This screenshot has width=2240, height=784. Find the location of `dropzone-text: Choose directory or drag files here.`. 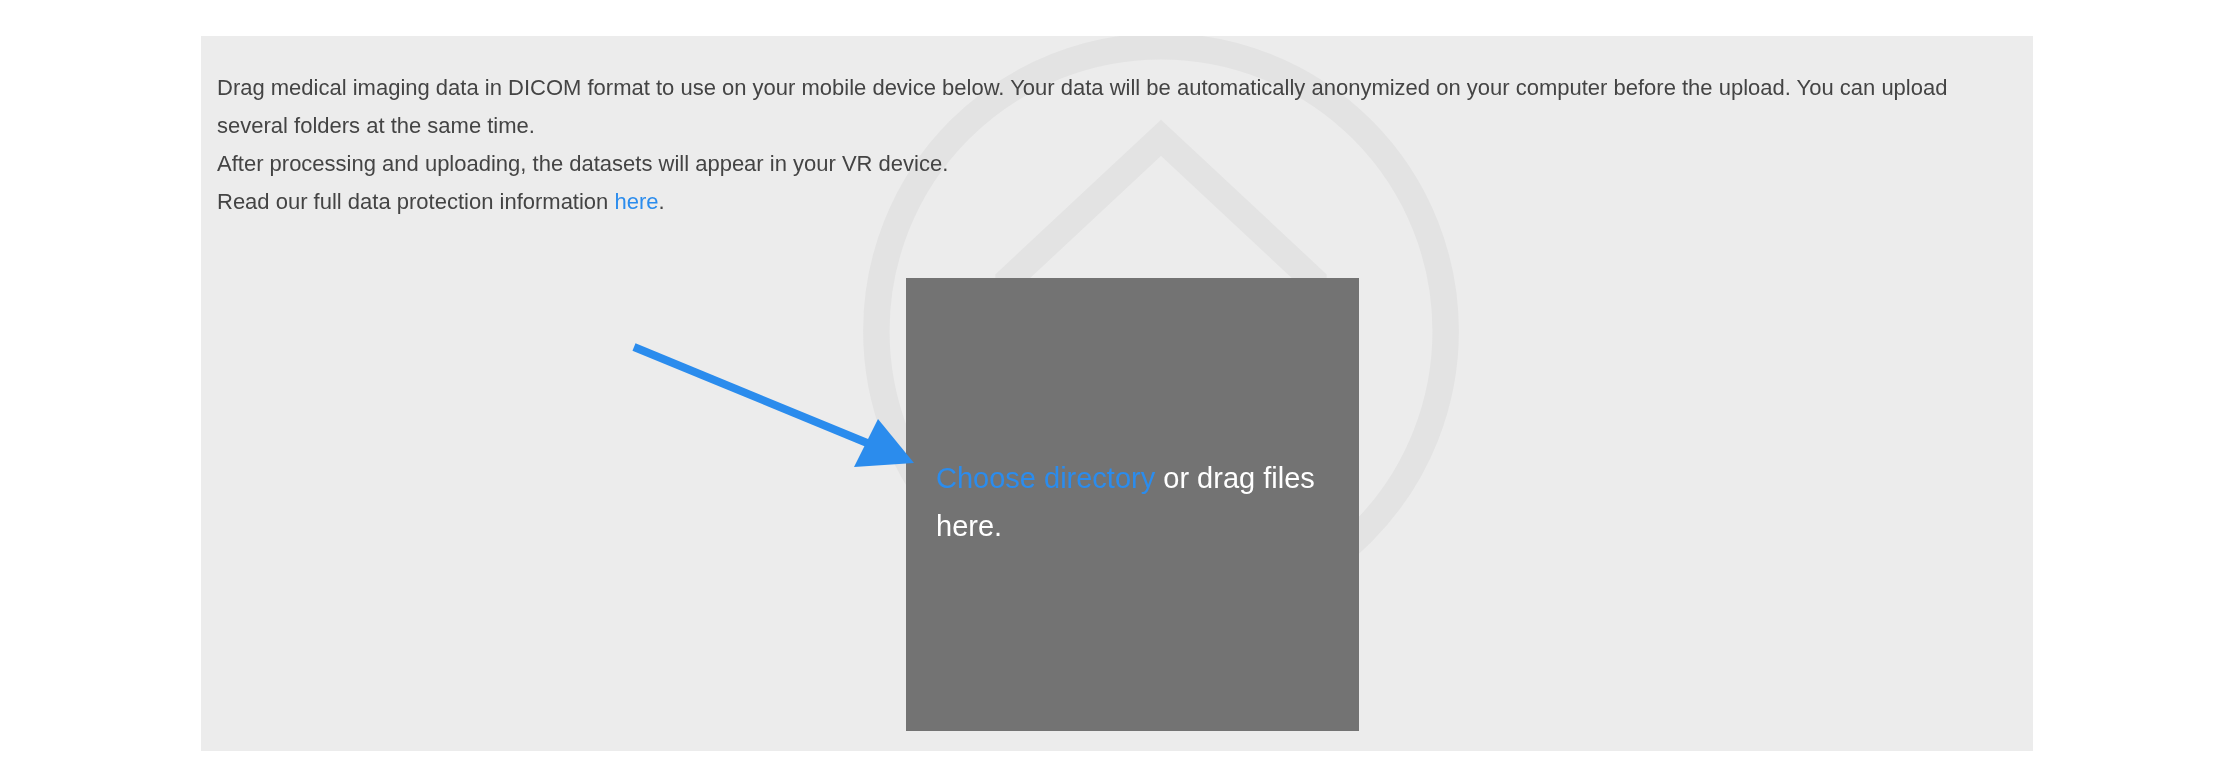

dropzone-text: Choose directory or drag files here. is located at coordinates (1126, 502).